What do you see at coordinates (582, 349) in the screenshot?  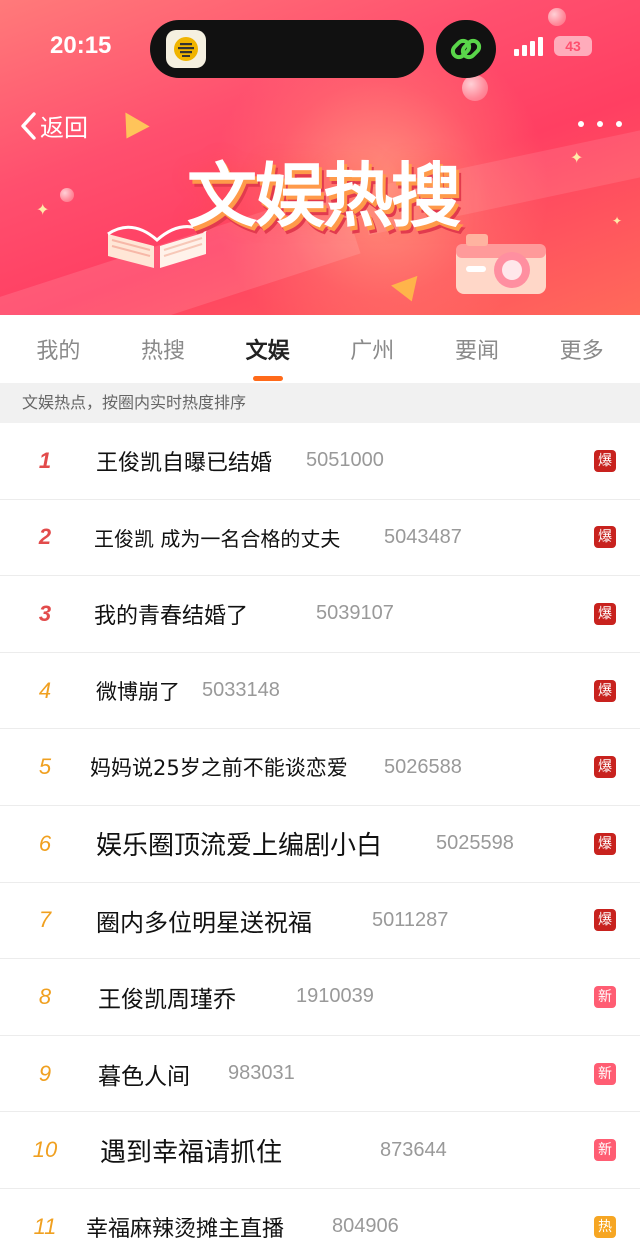 I see `tab-more: 更多` at bounding box center [582, 349].